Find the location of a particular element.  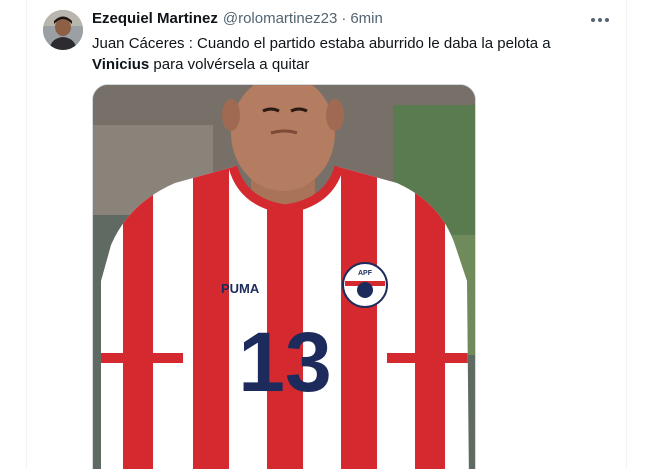

timeline-right-border is located at coordinates (626, 234).